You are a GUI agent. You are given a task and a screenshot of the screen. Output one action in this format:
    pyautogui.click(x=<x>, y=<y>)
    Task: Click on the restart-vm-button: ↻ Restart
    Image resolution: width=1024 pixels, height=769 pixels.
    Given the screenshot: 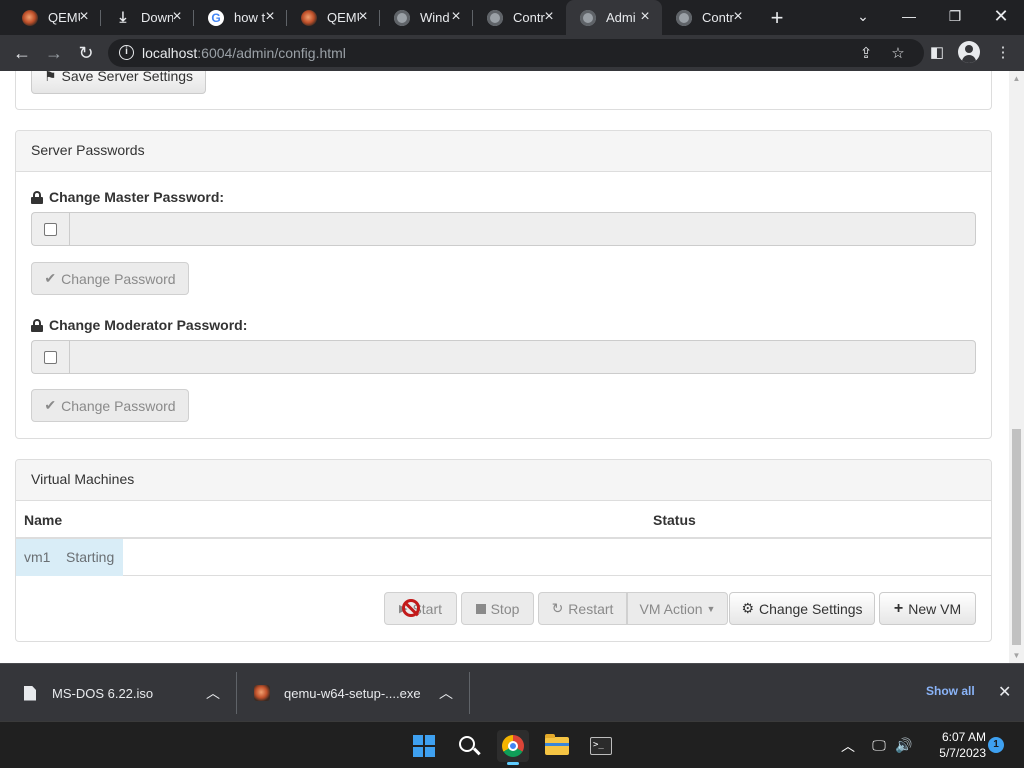 What is the action you would take?
    pyautogui.click(x=582, y=608)
    